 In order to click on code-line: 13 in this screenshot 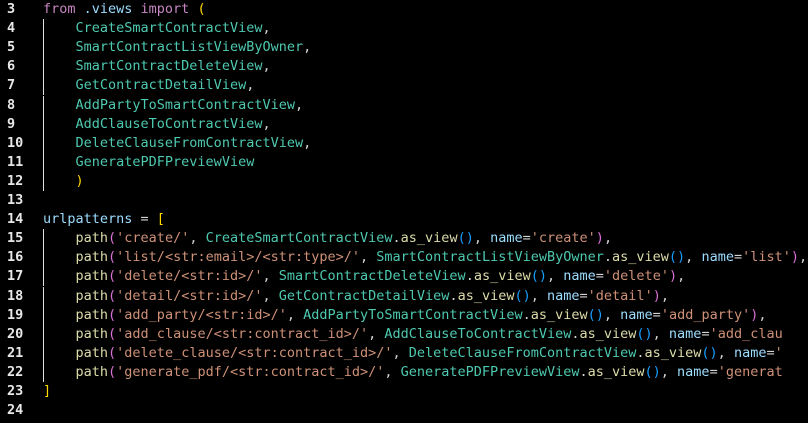, I will do `click(404, 200)`.